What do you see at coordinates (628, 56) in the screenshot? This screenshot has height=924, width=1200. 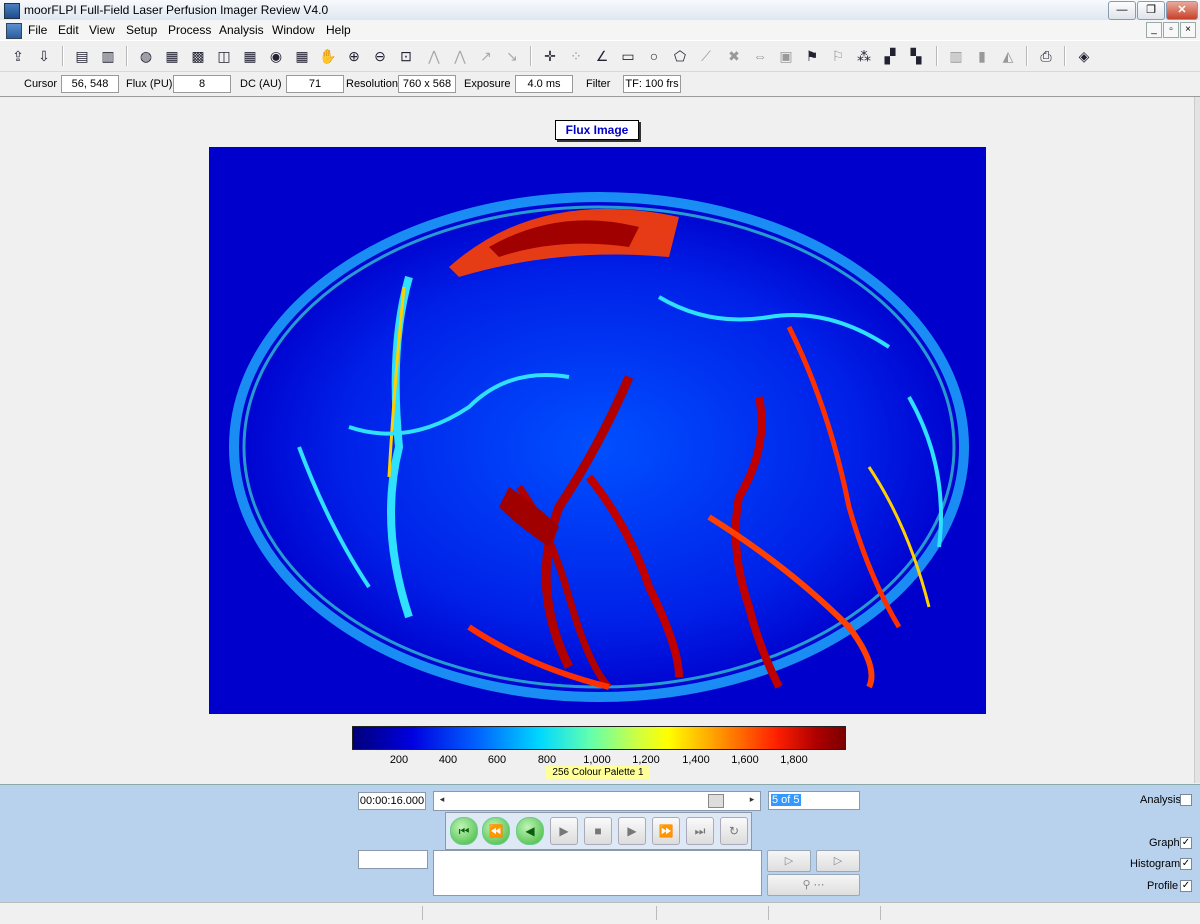 I see `rectangle-roi-icon: ▭` at bounding box center [628, 56].